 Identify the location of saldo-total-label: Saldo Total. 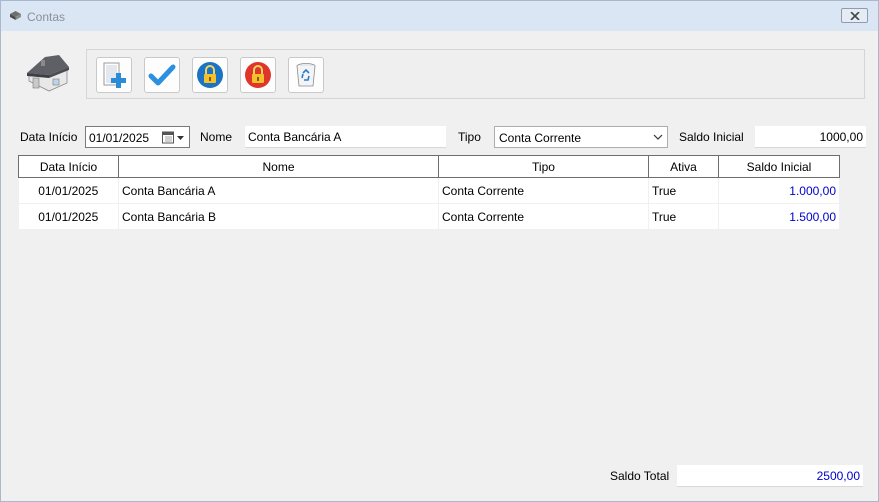
(640, 476).